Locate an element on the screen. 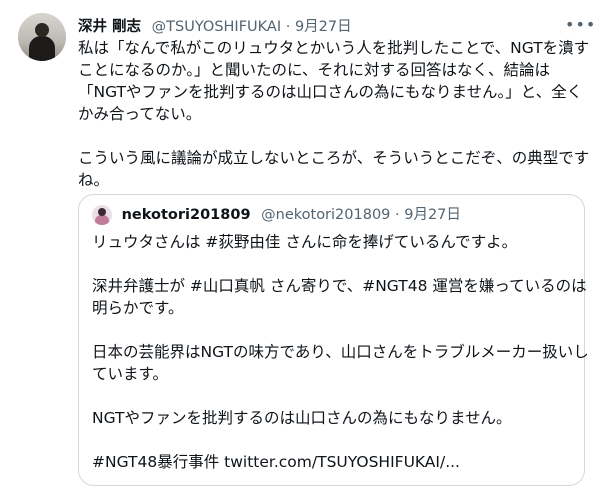 The image size is (595, 486). tweet-text-line: ね。 is located at coordinates (94, 180).